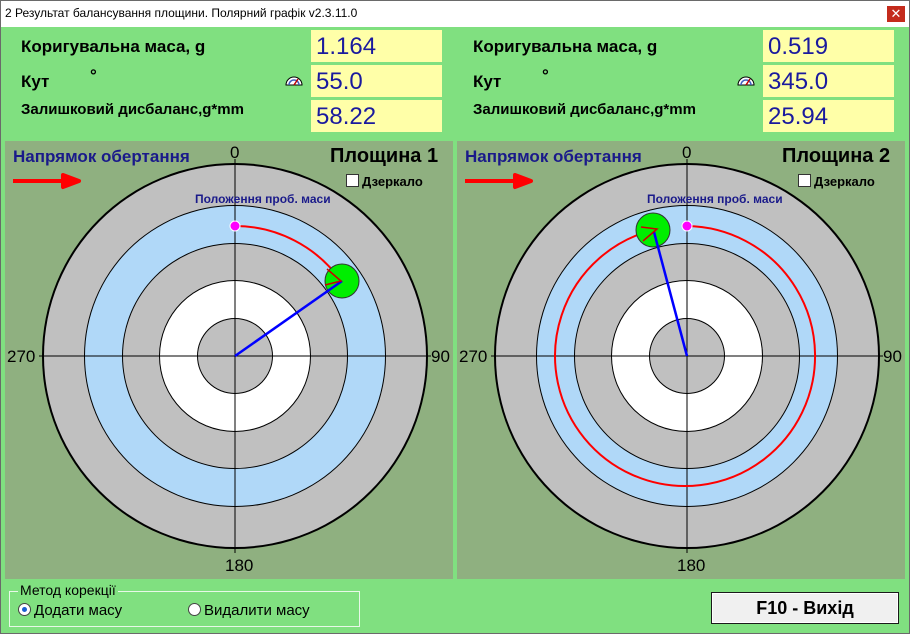 This screenshot has height=634, width=910. I want to click on remove-mass-label: Видалити масу, so click(257, 610).